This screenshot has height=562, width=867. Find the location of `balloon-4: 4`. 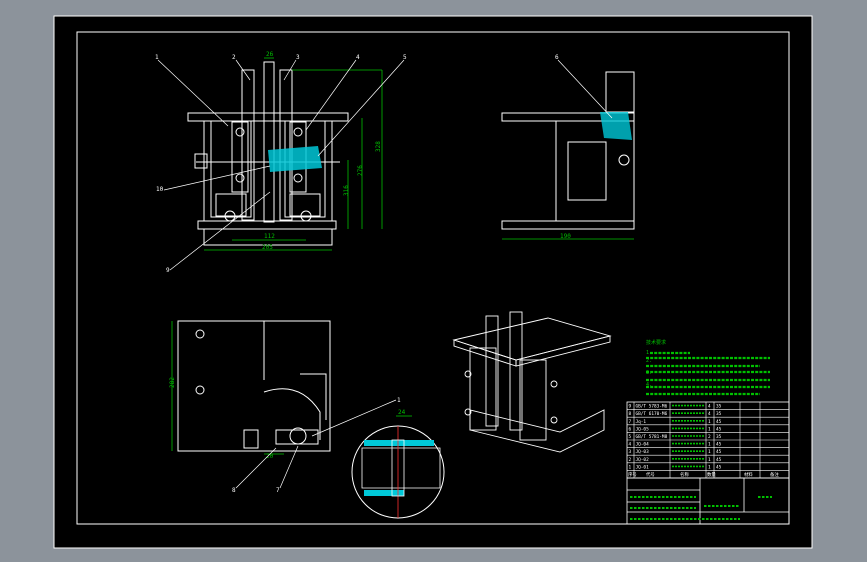

balloon-4: 4 is located at coordinates (358, 57).